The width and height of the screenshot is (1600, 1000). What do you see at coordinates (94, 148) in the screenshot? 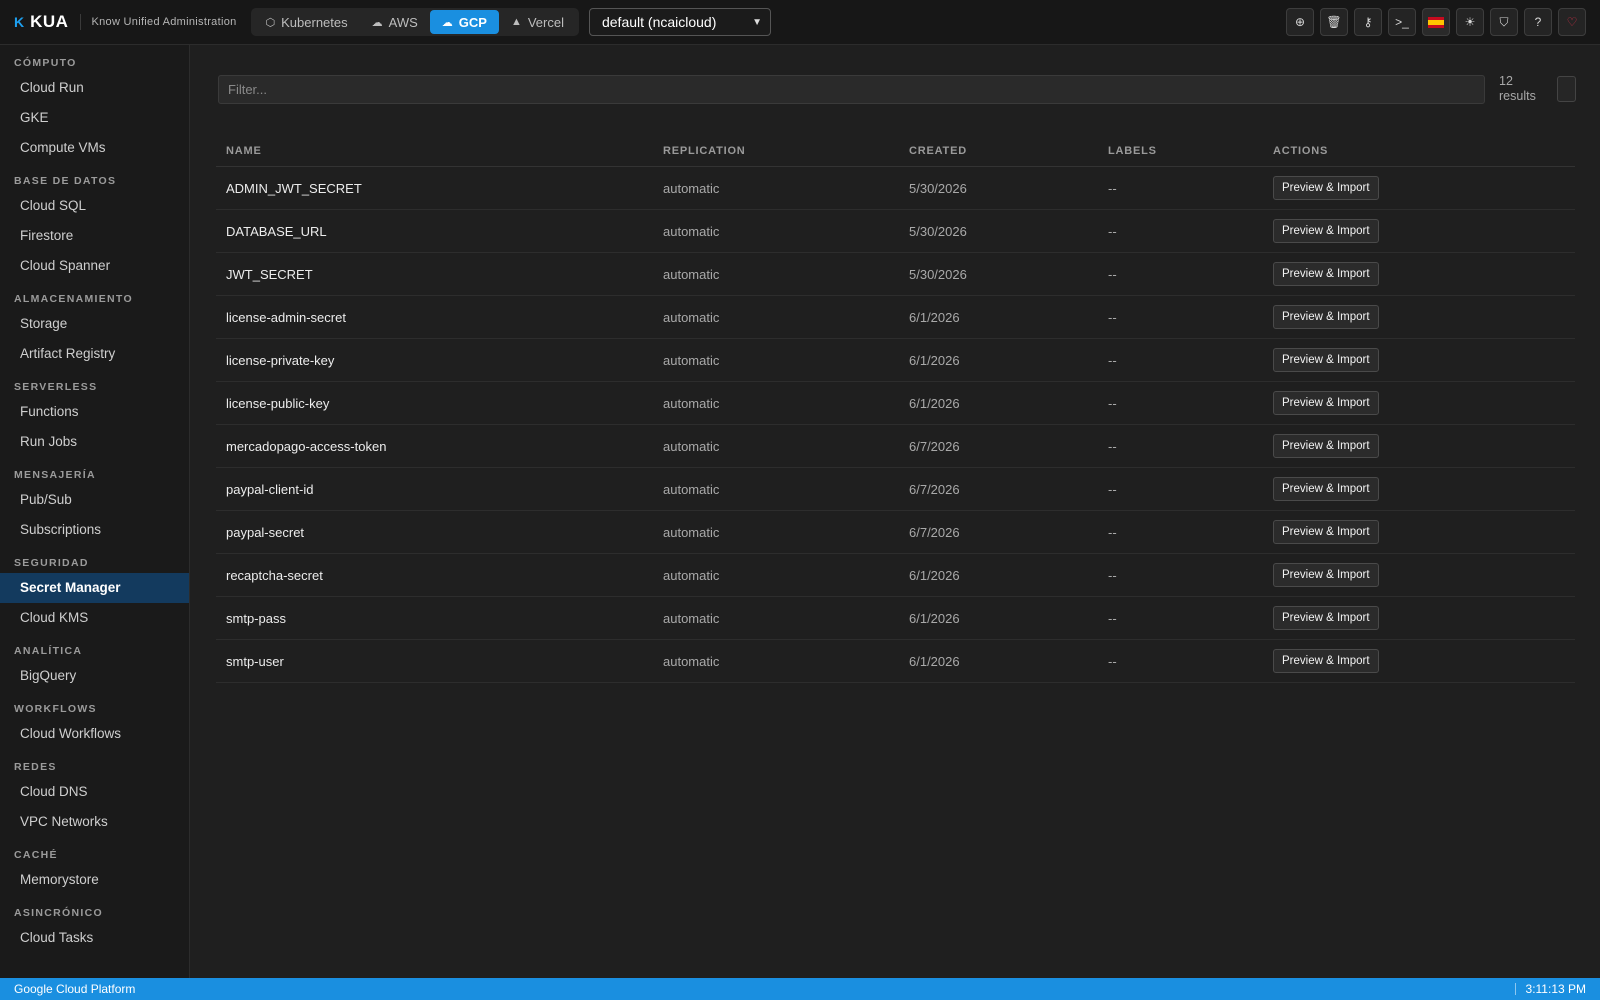
I see `sidebar-item-compute-vms: Compute VMs` at bounding box center [94, 148].